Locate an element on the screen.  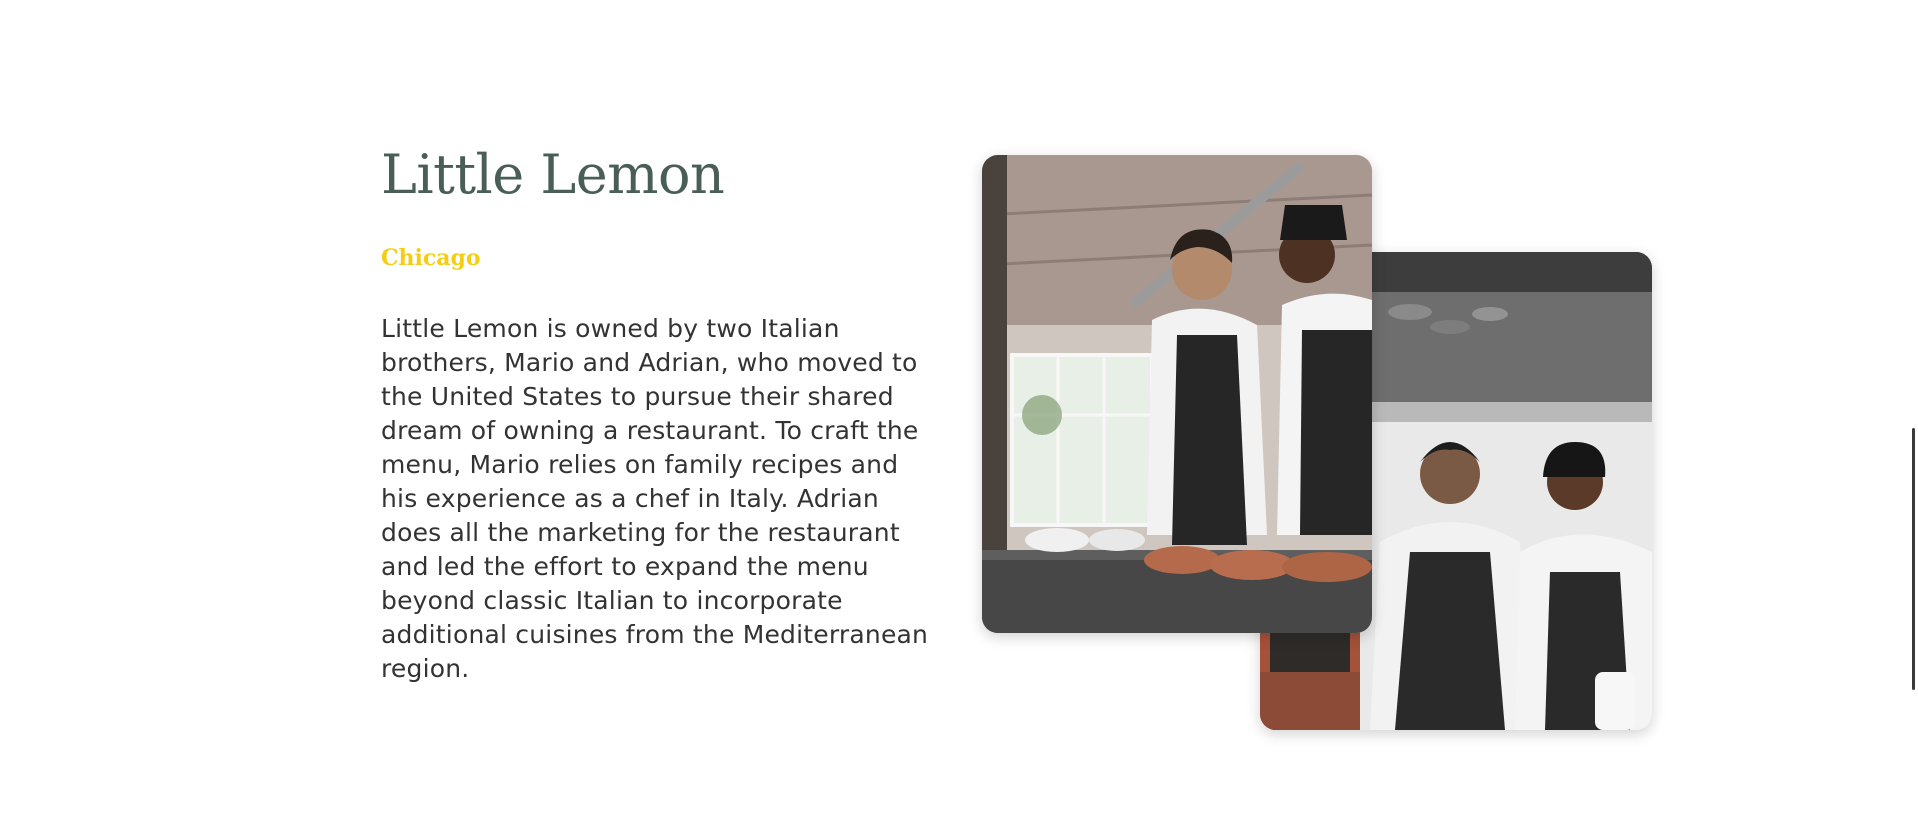
vertical-scrollbar is located at coordinates (1913, 559).